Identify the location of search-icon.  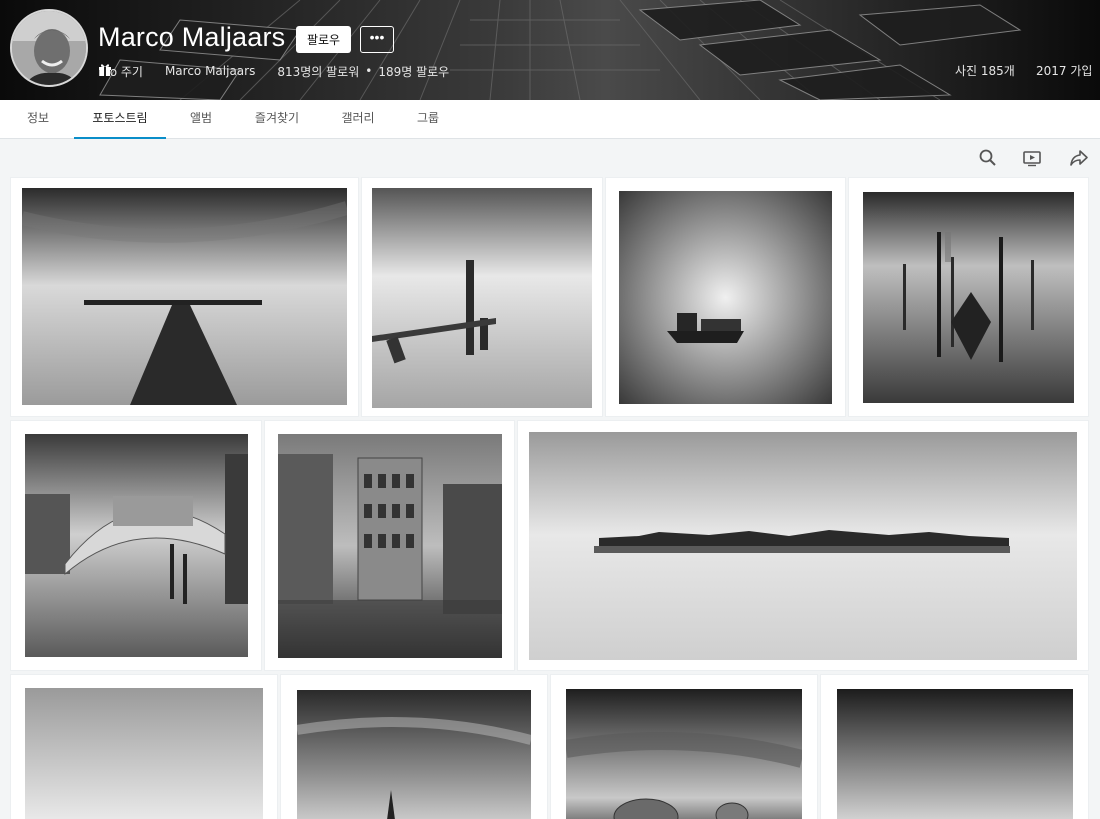
(988, 158).